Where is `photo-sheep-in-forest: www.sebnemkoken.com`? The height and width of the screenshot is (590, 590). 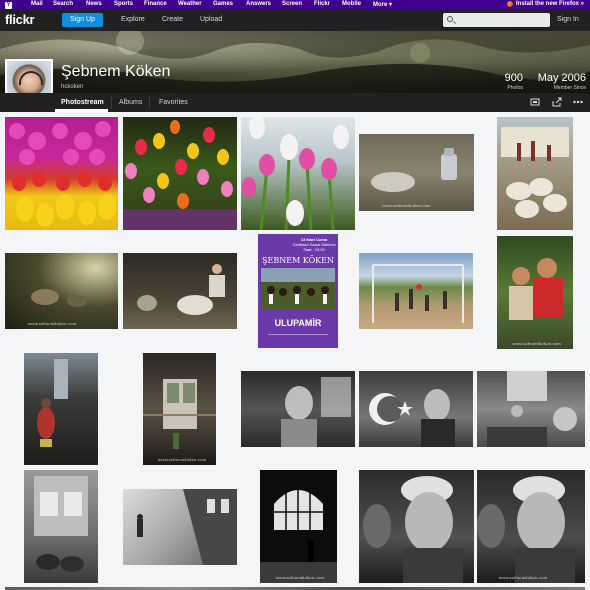 photo-sheep-in-forest: www.sebnemkoken.com is located at coordinates (61, 291).